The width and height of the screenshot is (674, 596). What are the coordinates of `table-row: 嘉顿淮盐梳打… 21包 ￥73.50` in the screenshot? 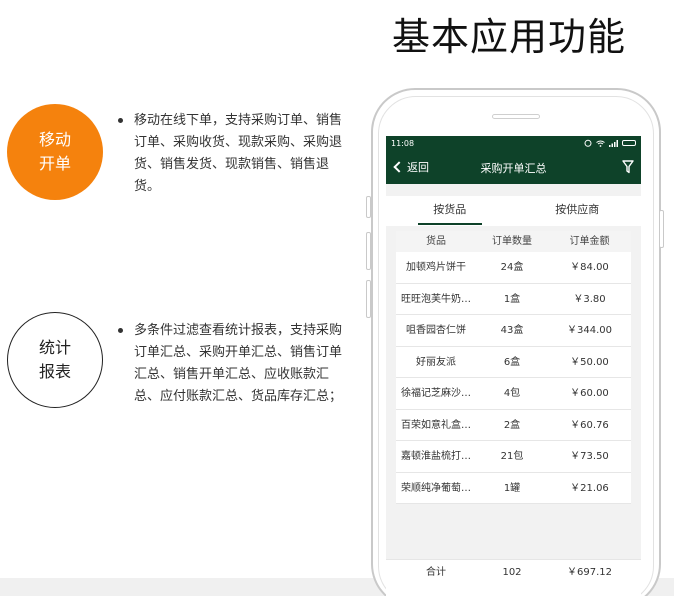 It's located at (513, 457).